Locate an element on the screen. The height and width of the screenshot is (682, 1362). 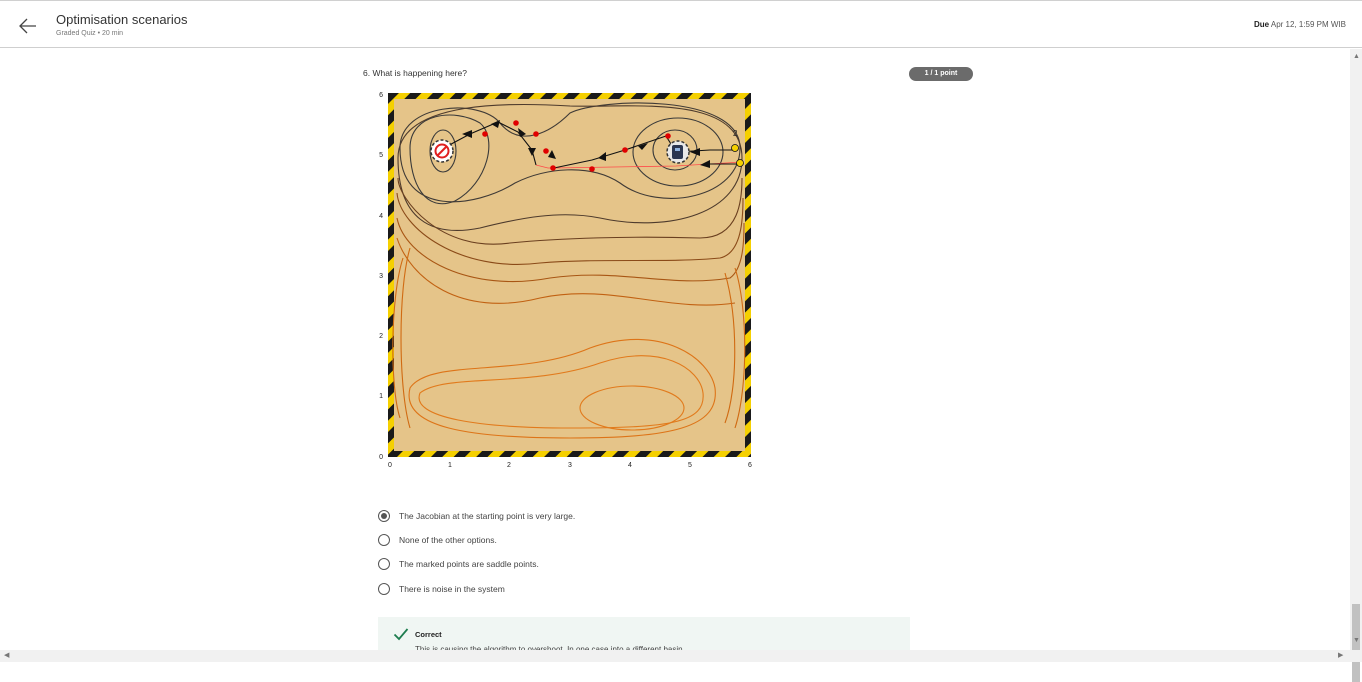
marker-label: 2 is located at coordinates (735, 133).